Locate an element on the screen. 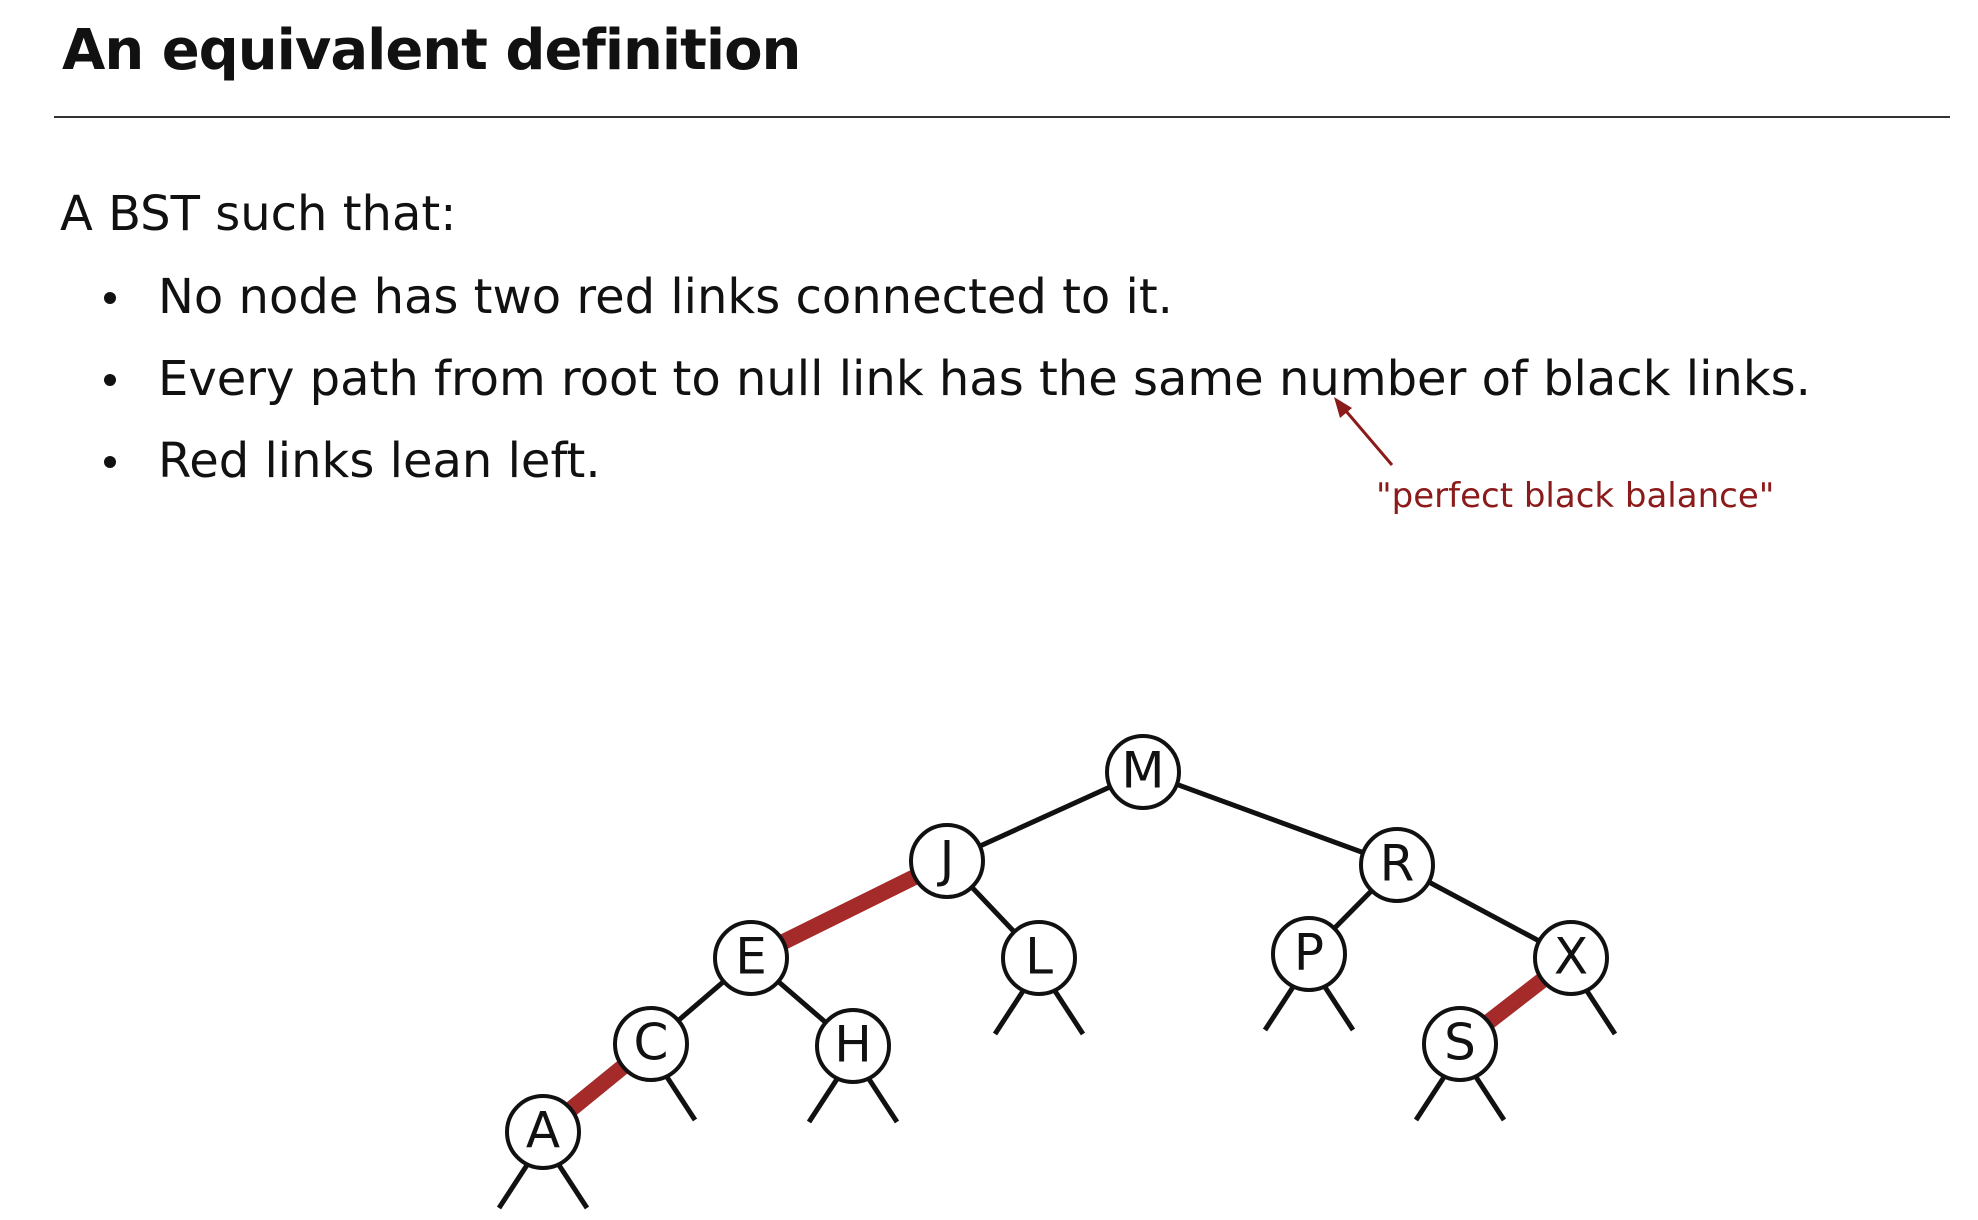 The width and height of the screenshot is (1978, 1220). node-key: R is located at coordinates (1397, 864).